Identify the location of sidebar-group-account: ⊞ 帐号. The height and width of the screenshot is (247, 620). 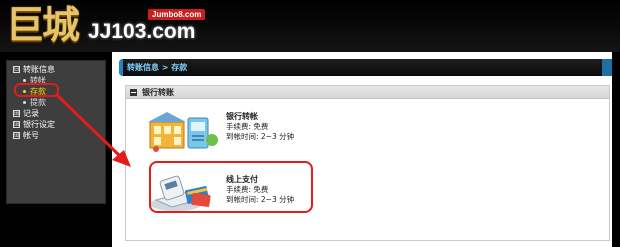
(26, 135).